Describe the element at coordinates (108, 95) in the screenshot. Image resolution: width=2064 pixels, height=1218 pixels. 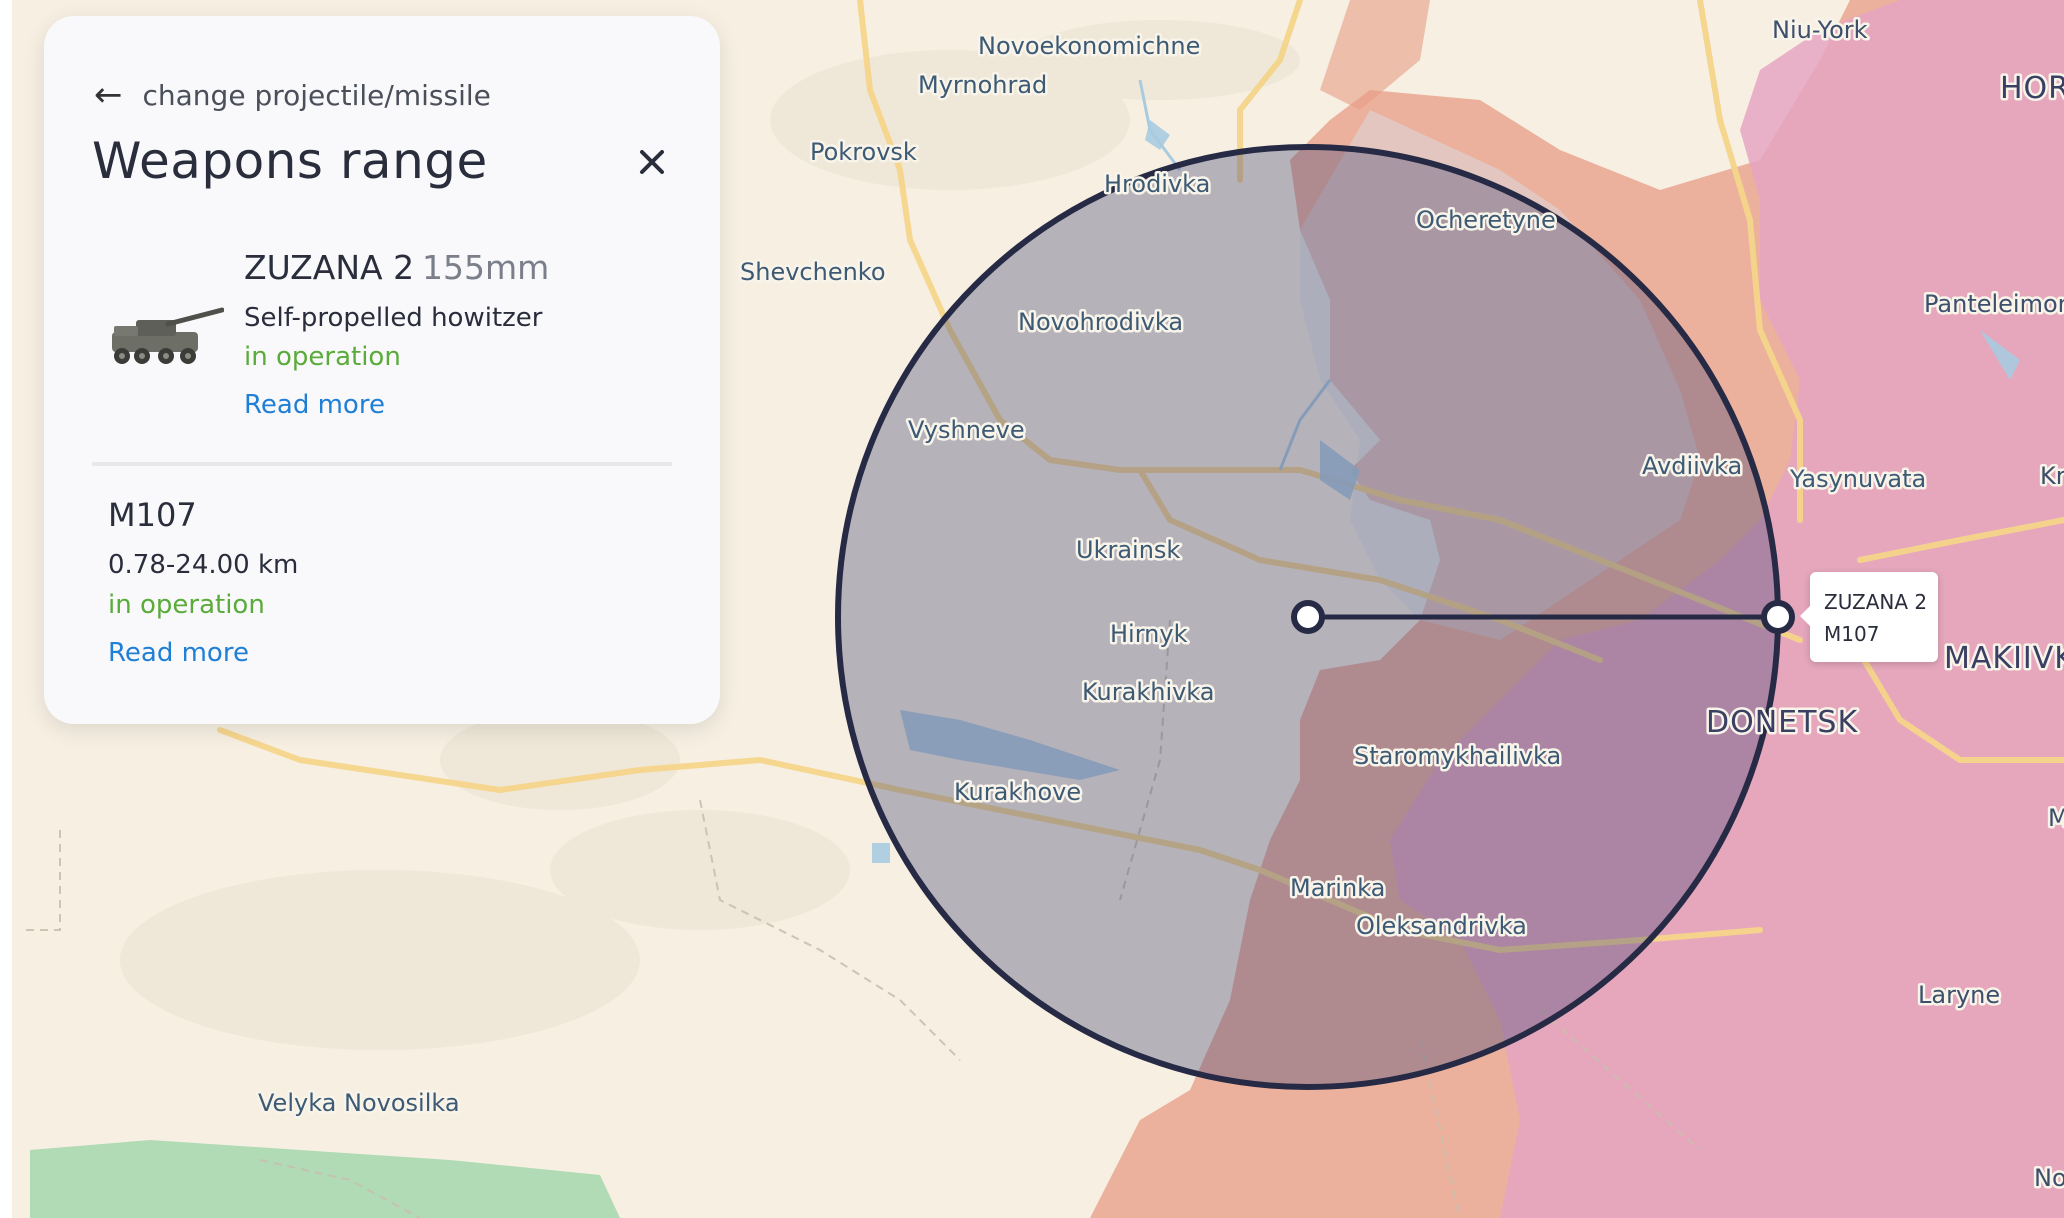
I see `back-arrow-icon: ←` at that location.